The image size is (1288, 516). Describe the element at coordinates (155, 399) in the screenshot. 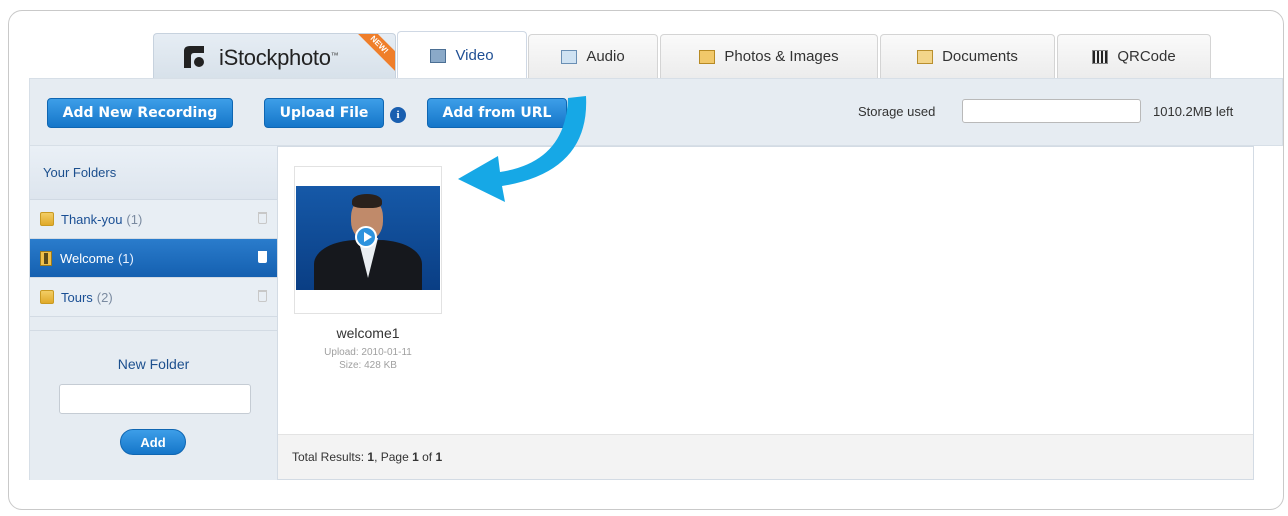

I see `new-folder-input` at that location.